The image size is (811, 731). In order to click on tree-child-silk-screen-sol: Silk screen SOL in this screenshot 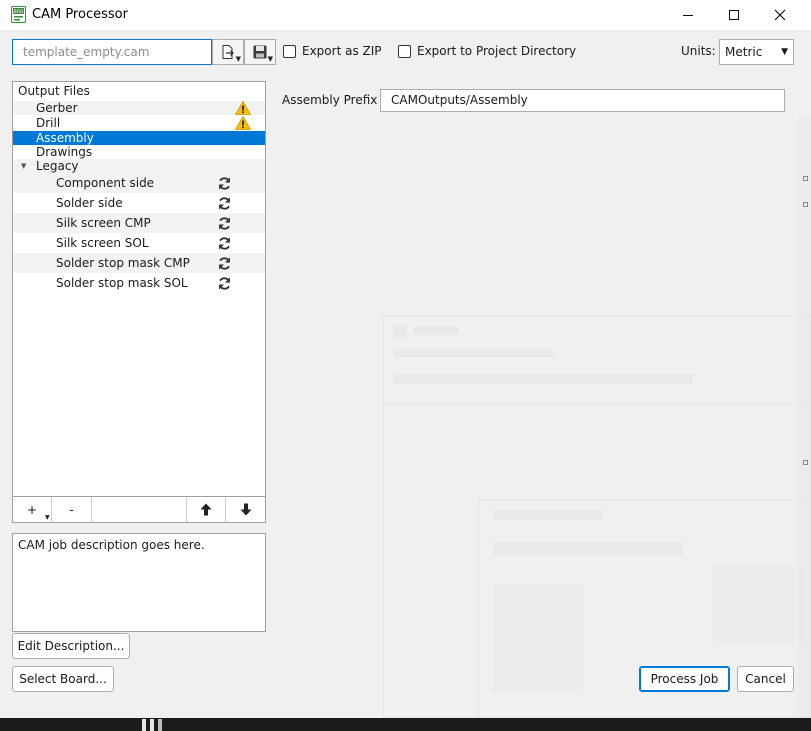, I will do `click(139, 243)`.